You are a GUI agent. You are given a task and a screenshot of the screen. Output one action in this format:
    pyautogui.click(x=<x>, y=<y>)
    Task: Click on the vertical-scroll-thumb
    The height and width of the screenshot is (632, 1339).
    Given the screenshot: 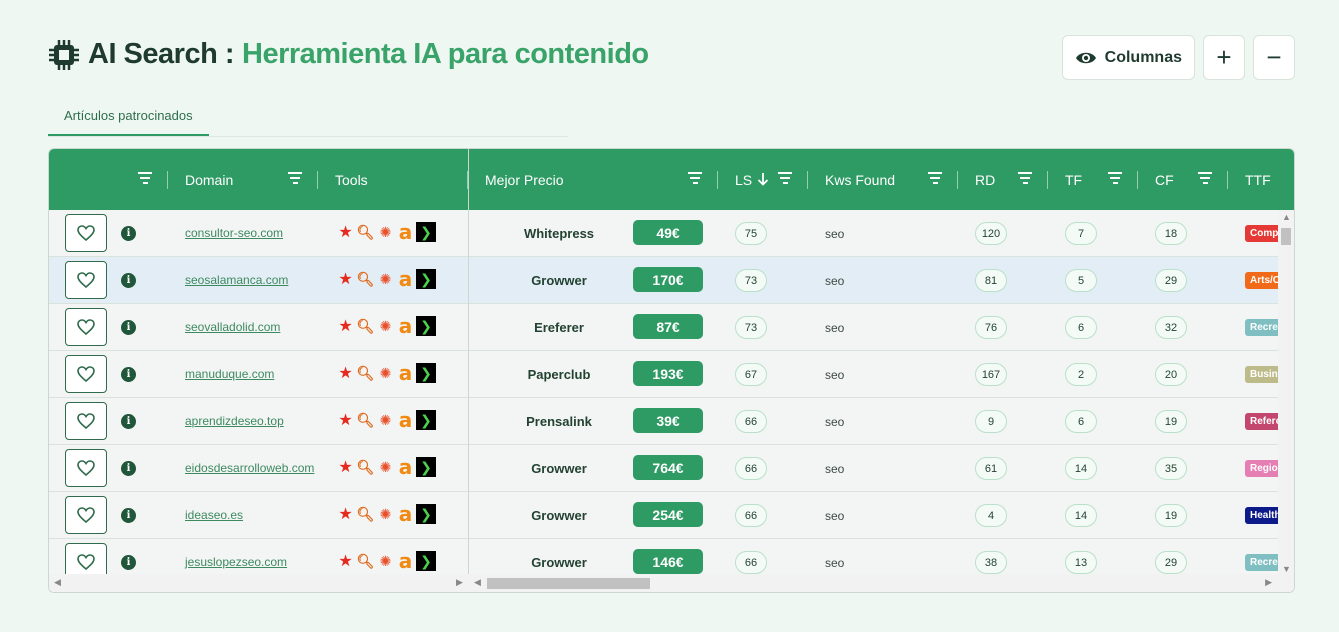 What is the action you would take?
    pyautogui.click(x=1286, y=236)
    